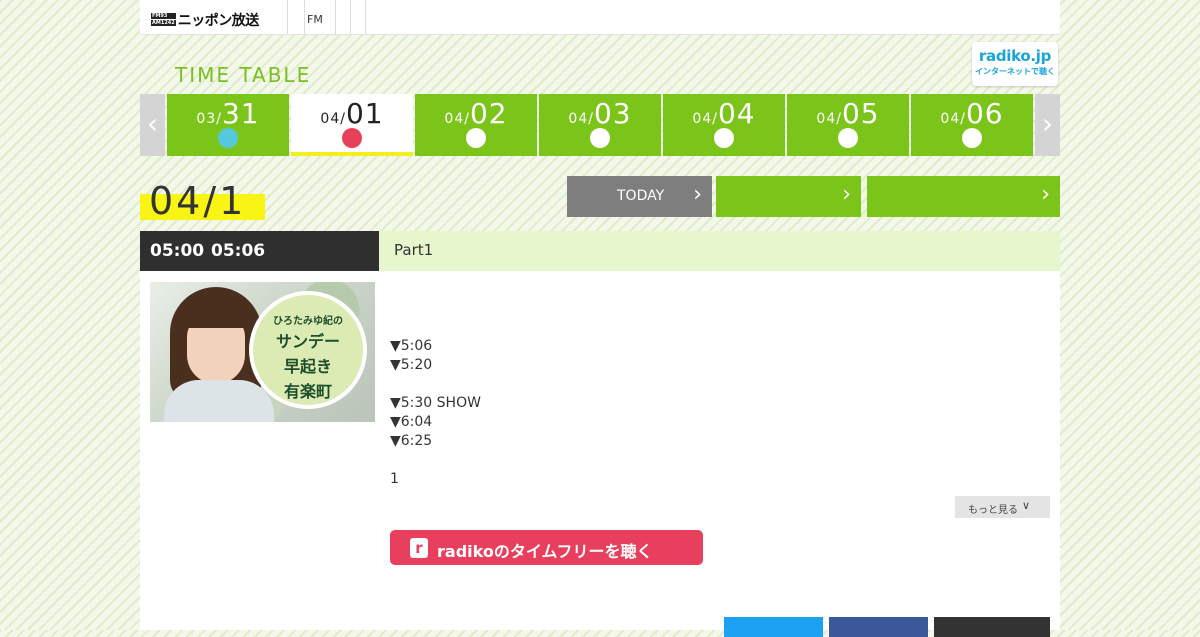 Image resolution: width=1200 pixels, height=637 pixels. Describe the element at coordinates (364, 113) in the screenshot. I see `date-tab-day: 01` at that location.